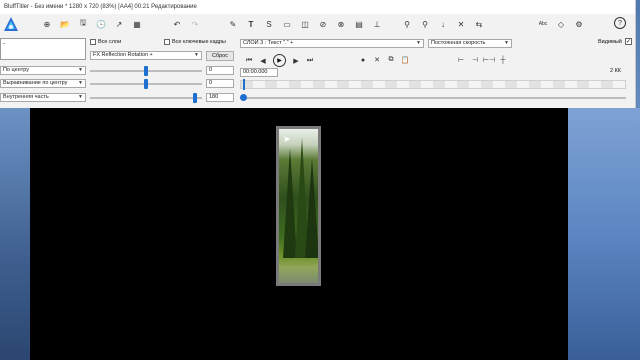 The width and height of the screenshot is (640, 360). I want to click on all-keyframes-label: Все ключевые кадры, so click(199, 42).